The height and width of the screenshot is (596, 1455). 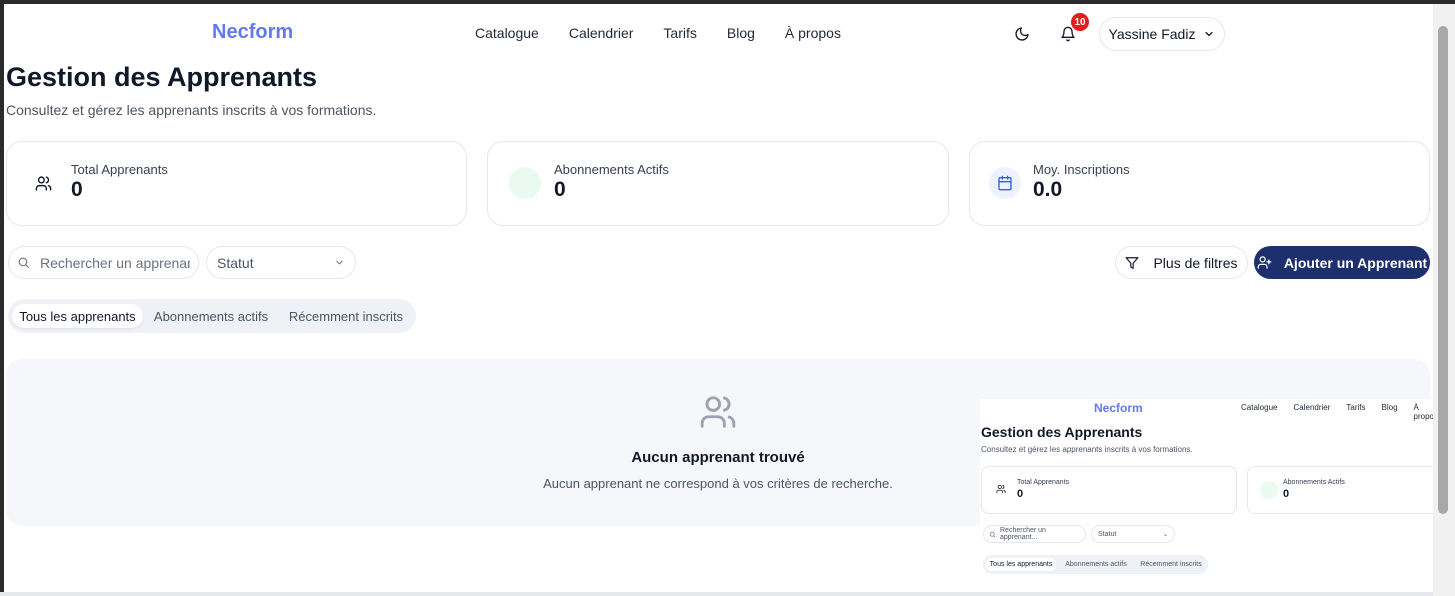 I want to click on status-select: Statut, so click(x=281, y=262).